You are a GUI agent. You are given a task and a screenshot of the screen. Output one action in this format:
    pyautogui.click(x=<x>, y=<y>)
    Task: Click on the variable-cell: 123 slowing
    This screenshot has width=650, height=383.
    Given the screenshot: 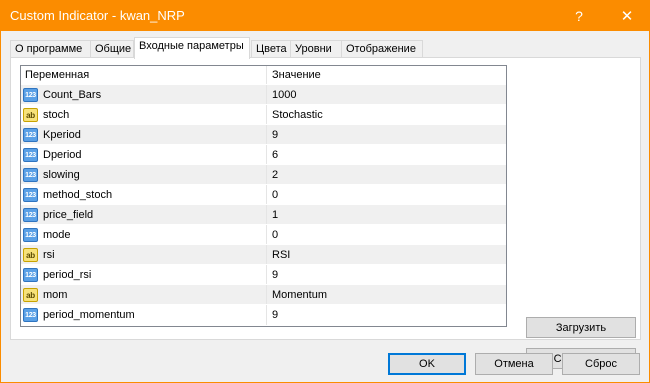 What is the action you would take?
    pyautogui.click(x=144, y=175)
    